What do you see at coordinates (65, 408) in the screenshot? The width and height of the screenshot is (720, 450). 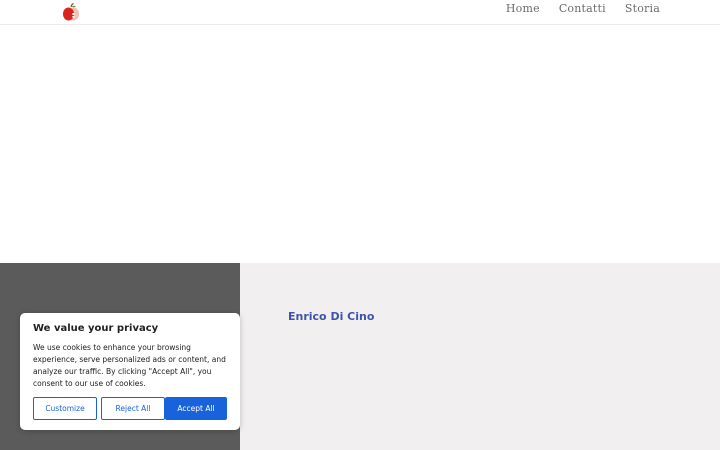 I see `customize-button: Customize` at bounding box center [65, 408].